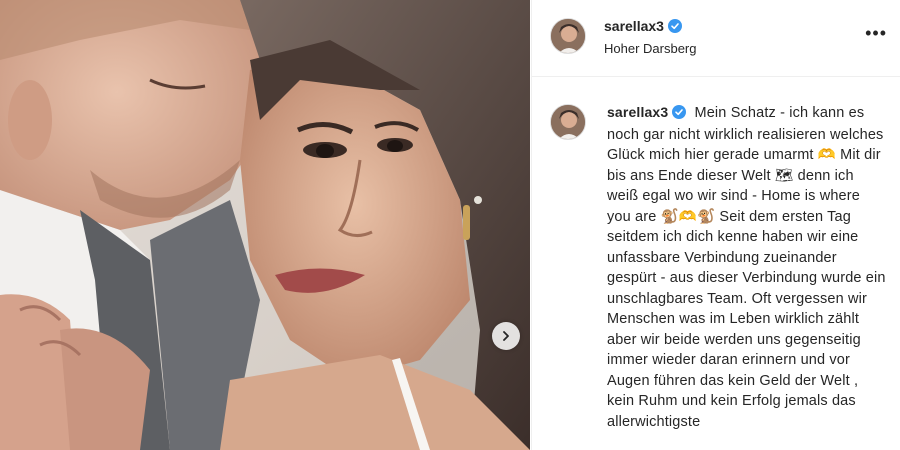 The width and height of the screenshot is (900, 450). I want to click on chevron-right-icon, so click(506, 336).